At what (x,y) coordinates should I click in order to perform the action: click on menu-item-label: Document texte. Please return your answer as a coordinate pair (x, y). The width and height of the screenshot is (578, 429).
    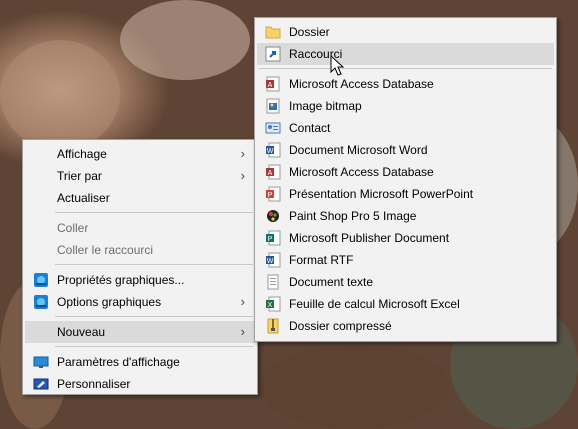
    Looking at the image, I should click on (331, 282).